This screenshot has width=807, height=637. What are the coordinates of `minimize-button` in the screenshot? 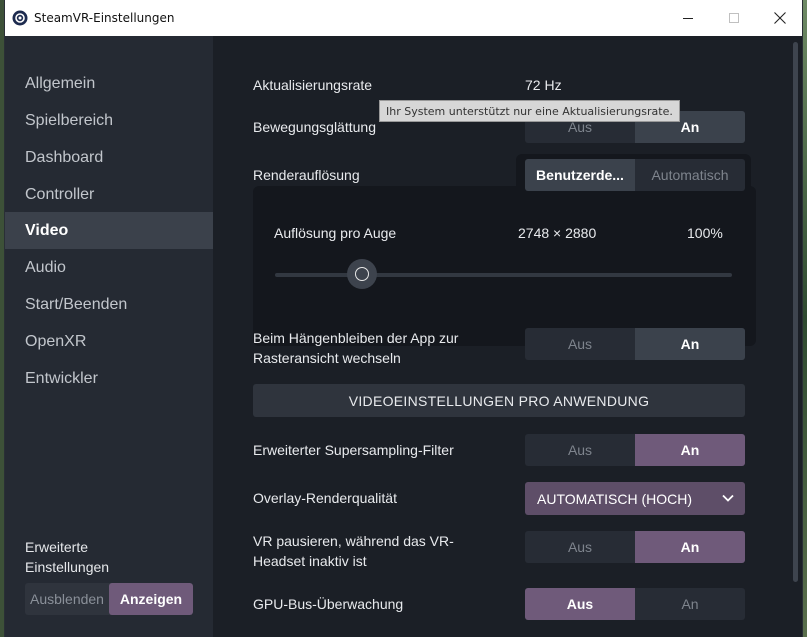 It's located at (688, 18).